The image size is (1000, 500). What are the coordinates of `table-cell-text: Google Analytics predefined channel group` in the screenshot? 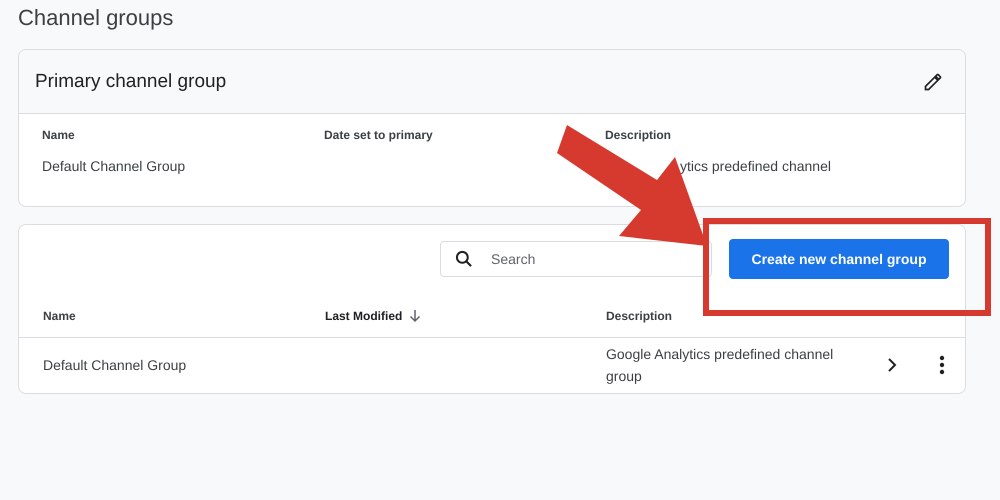 It's located at (720, 365).